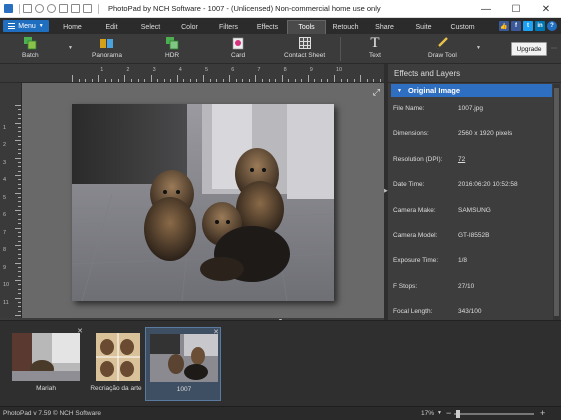  I want to click on vertical-ruler: 1 2 3 4 5 6 7 8 9 10 11, so click(11, 200).